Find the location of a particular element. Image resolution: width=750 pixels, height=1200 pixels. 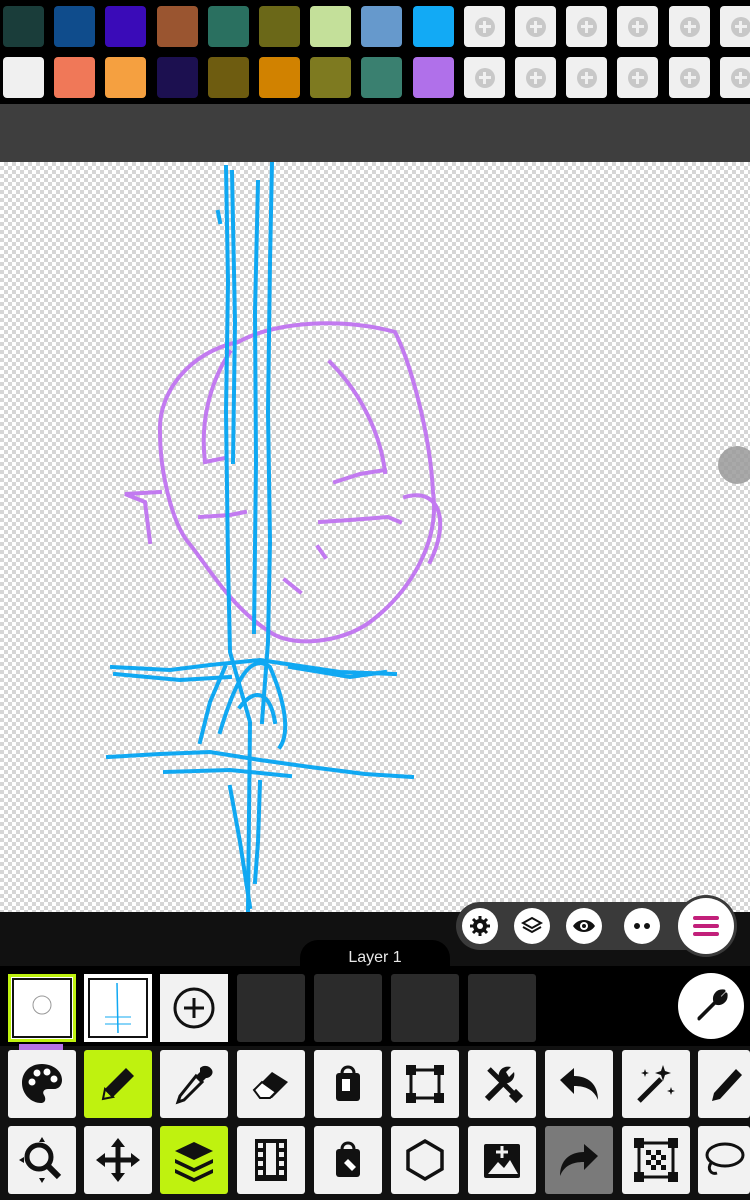

layers-stack-icon is located at coordinates (194, 1162).